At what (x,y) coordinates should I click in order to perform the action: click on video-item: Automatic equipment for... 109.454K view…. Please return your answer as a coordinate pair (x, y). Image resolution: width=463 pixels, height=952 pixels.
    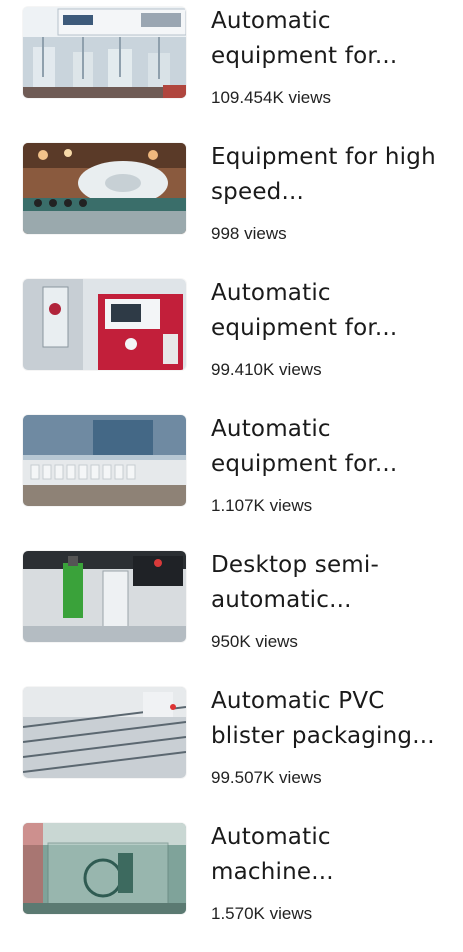
    Looking at the image, I should click on (231, 68).